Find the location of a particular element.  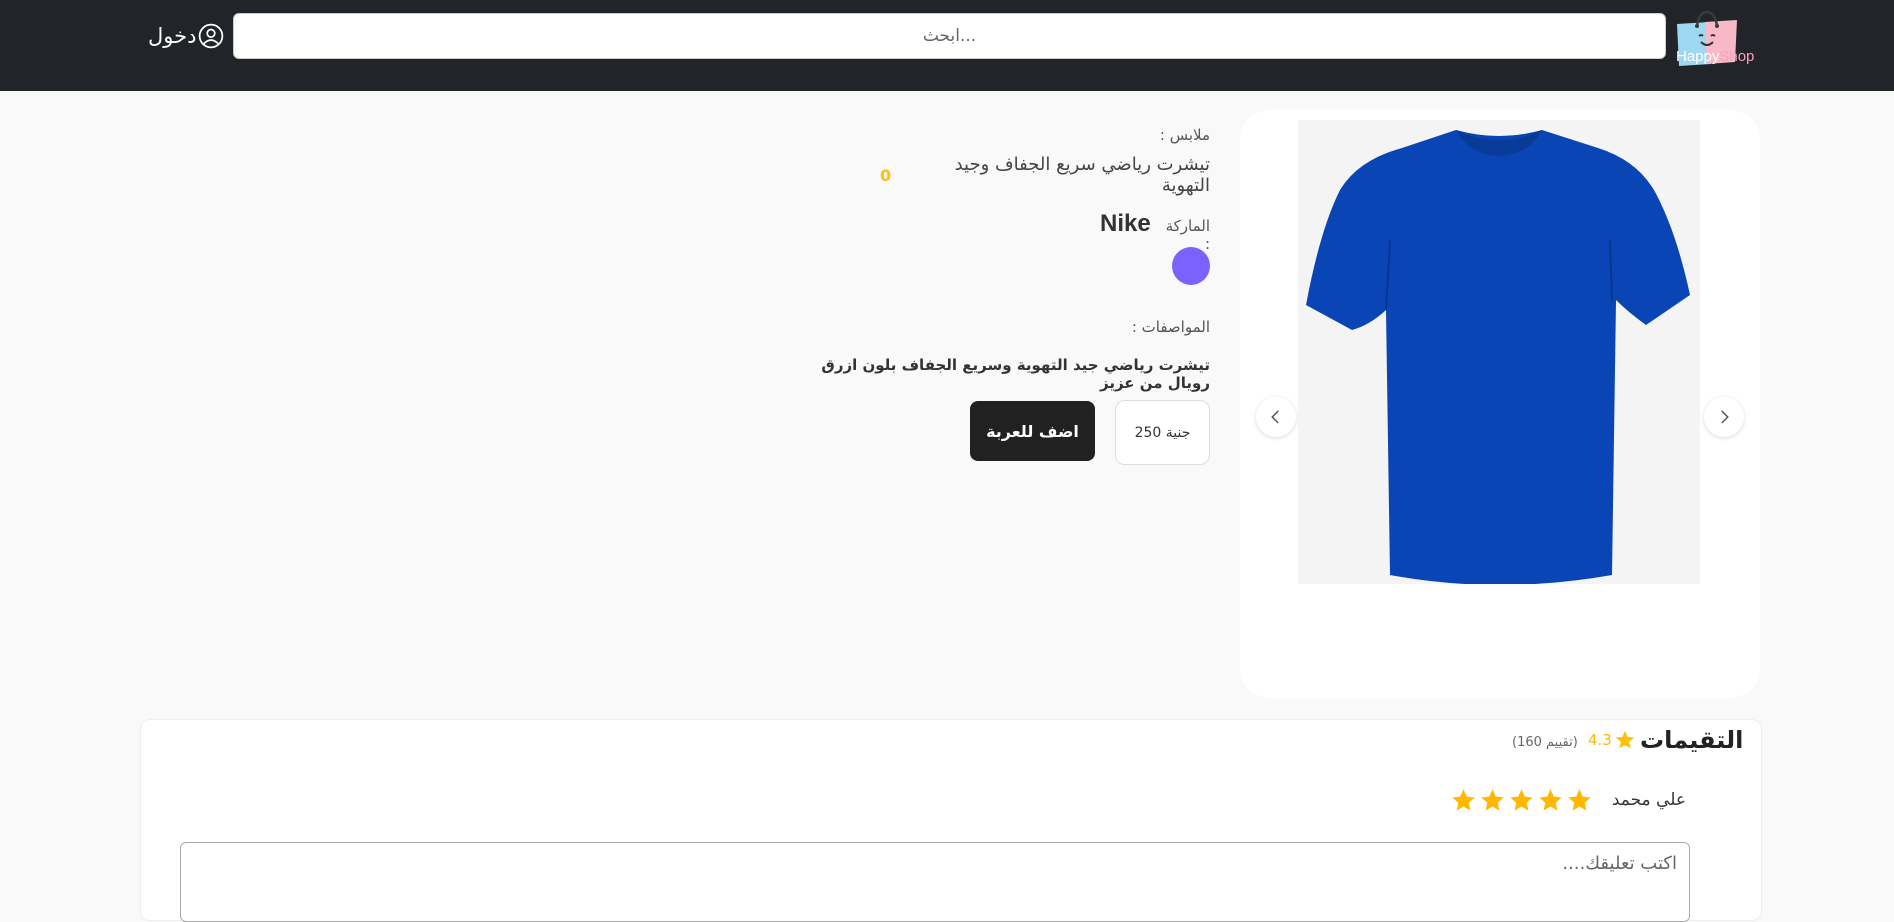

search-input is located at coordinates (949, 36).